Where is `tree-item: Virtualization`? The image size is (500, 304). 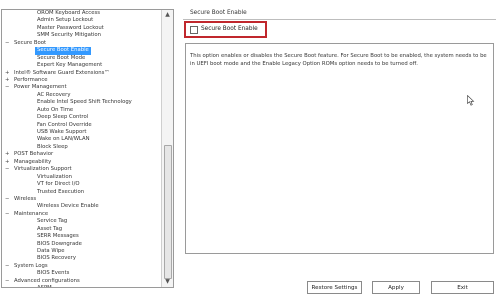
tree-item: Virtualization is located at coordinates (81, 177).